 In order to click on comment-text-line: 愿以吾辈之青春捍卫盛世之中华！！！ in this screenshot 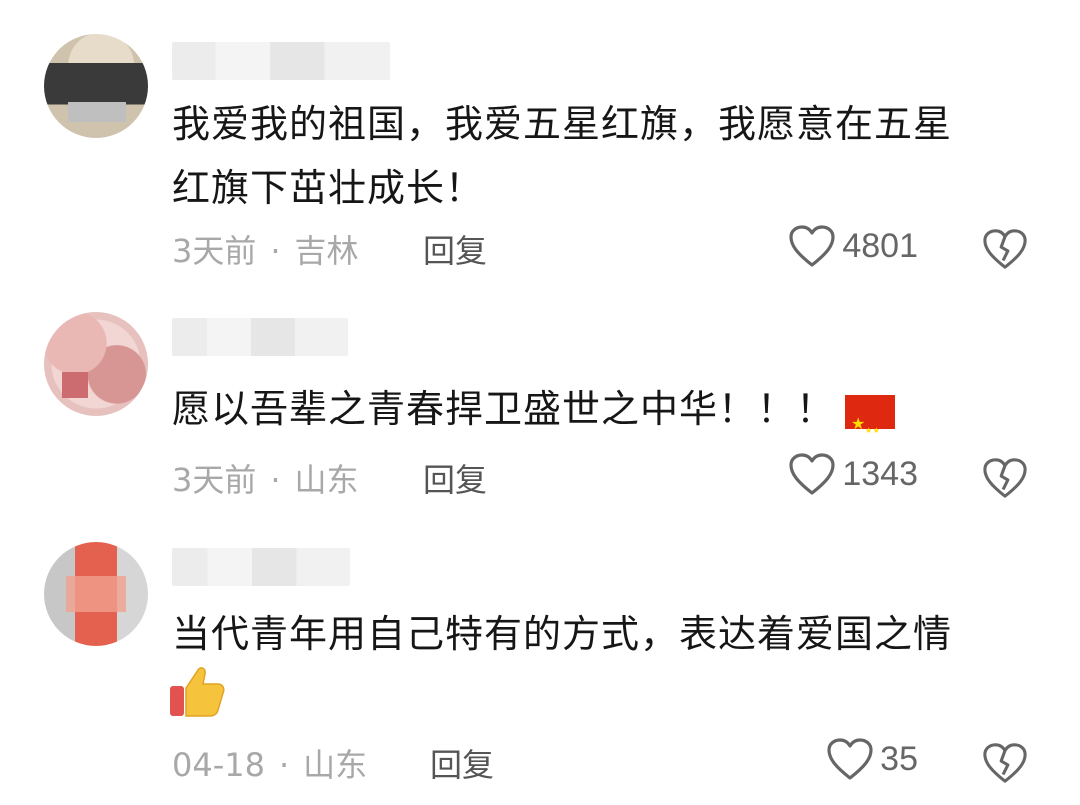, I will do `click(504, 409)`.